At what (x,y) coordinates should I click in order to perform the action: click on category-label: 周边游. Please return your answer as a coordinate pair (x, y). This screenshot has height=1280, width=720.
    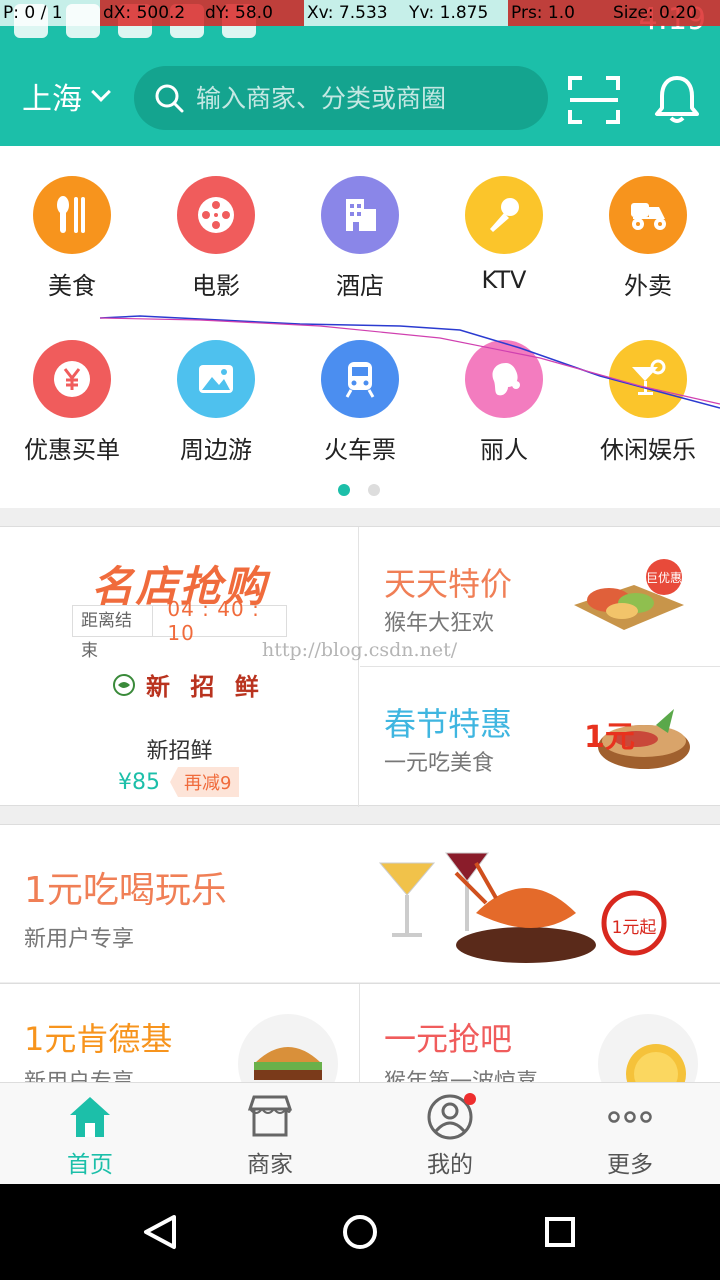
    Looking at the image, I should click on (216, 450).